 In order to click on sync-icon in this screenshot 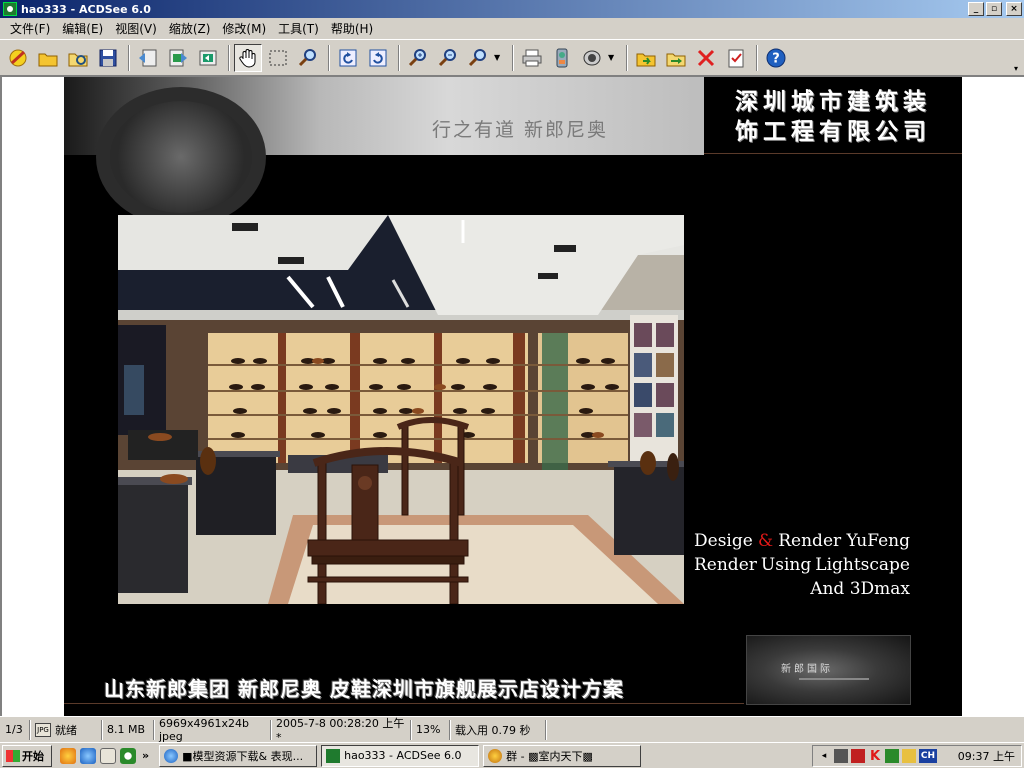, I will do `click(208, 58)`.